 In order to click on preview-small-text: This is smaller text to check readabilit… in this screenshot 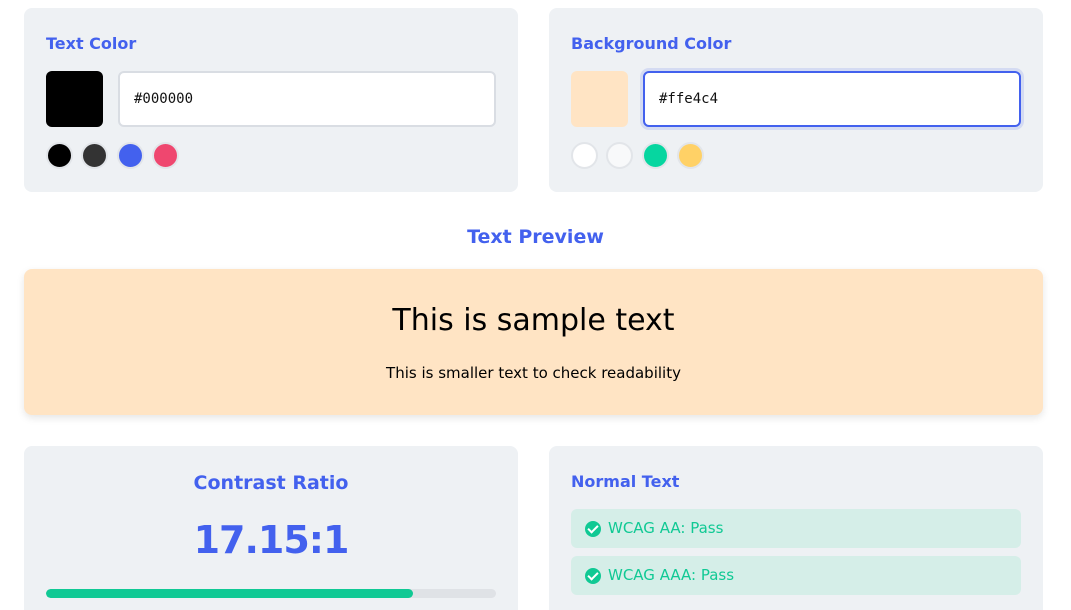, I will do `click(533, 373)`.